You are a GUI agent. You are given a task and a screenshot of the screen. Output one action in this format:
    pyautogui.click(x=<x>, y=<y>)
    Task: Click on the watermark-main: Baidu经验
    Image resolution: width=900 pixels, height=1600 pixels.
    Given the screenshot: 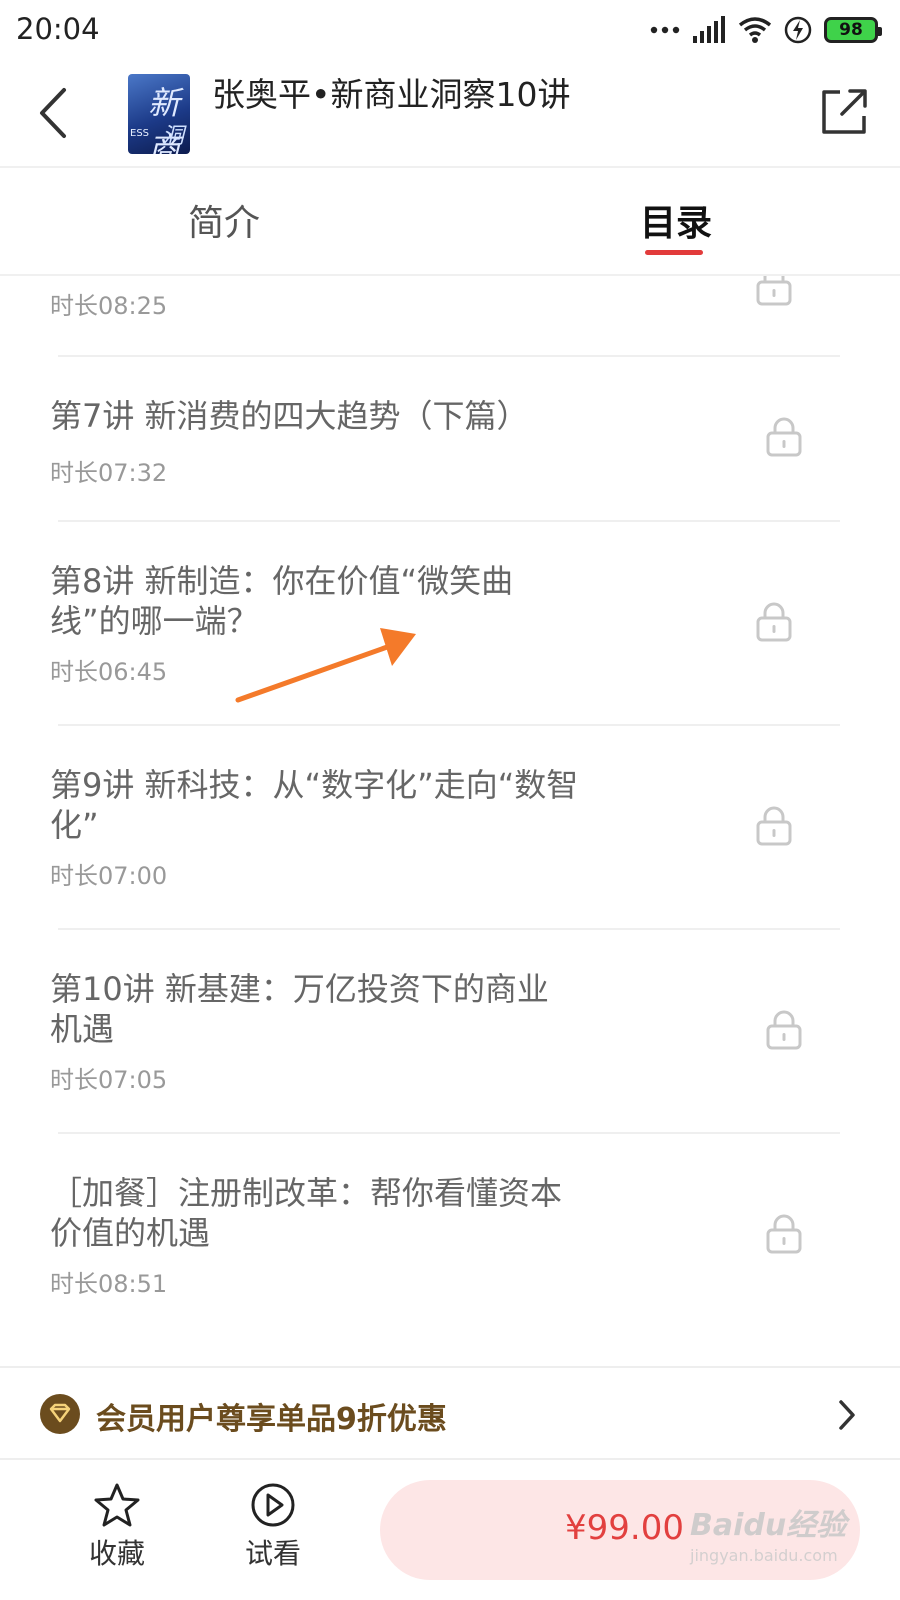 What is the action you would take?
    pyautogui.click(x=768, y=1525)
    